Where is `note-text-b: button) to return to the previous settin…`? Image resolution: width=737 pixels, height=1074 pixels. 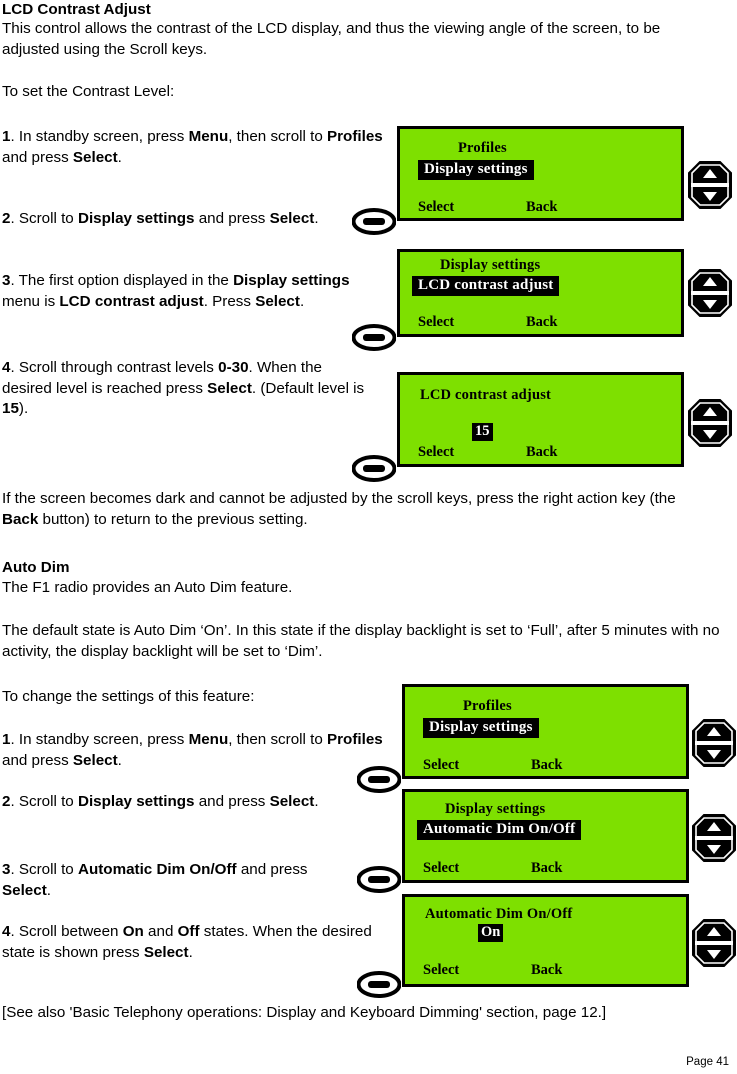
note-text-b: button) to return to the previous settin… is located at coordinates (173, 519).